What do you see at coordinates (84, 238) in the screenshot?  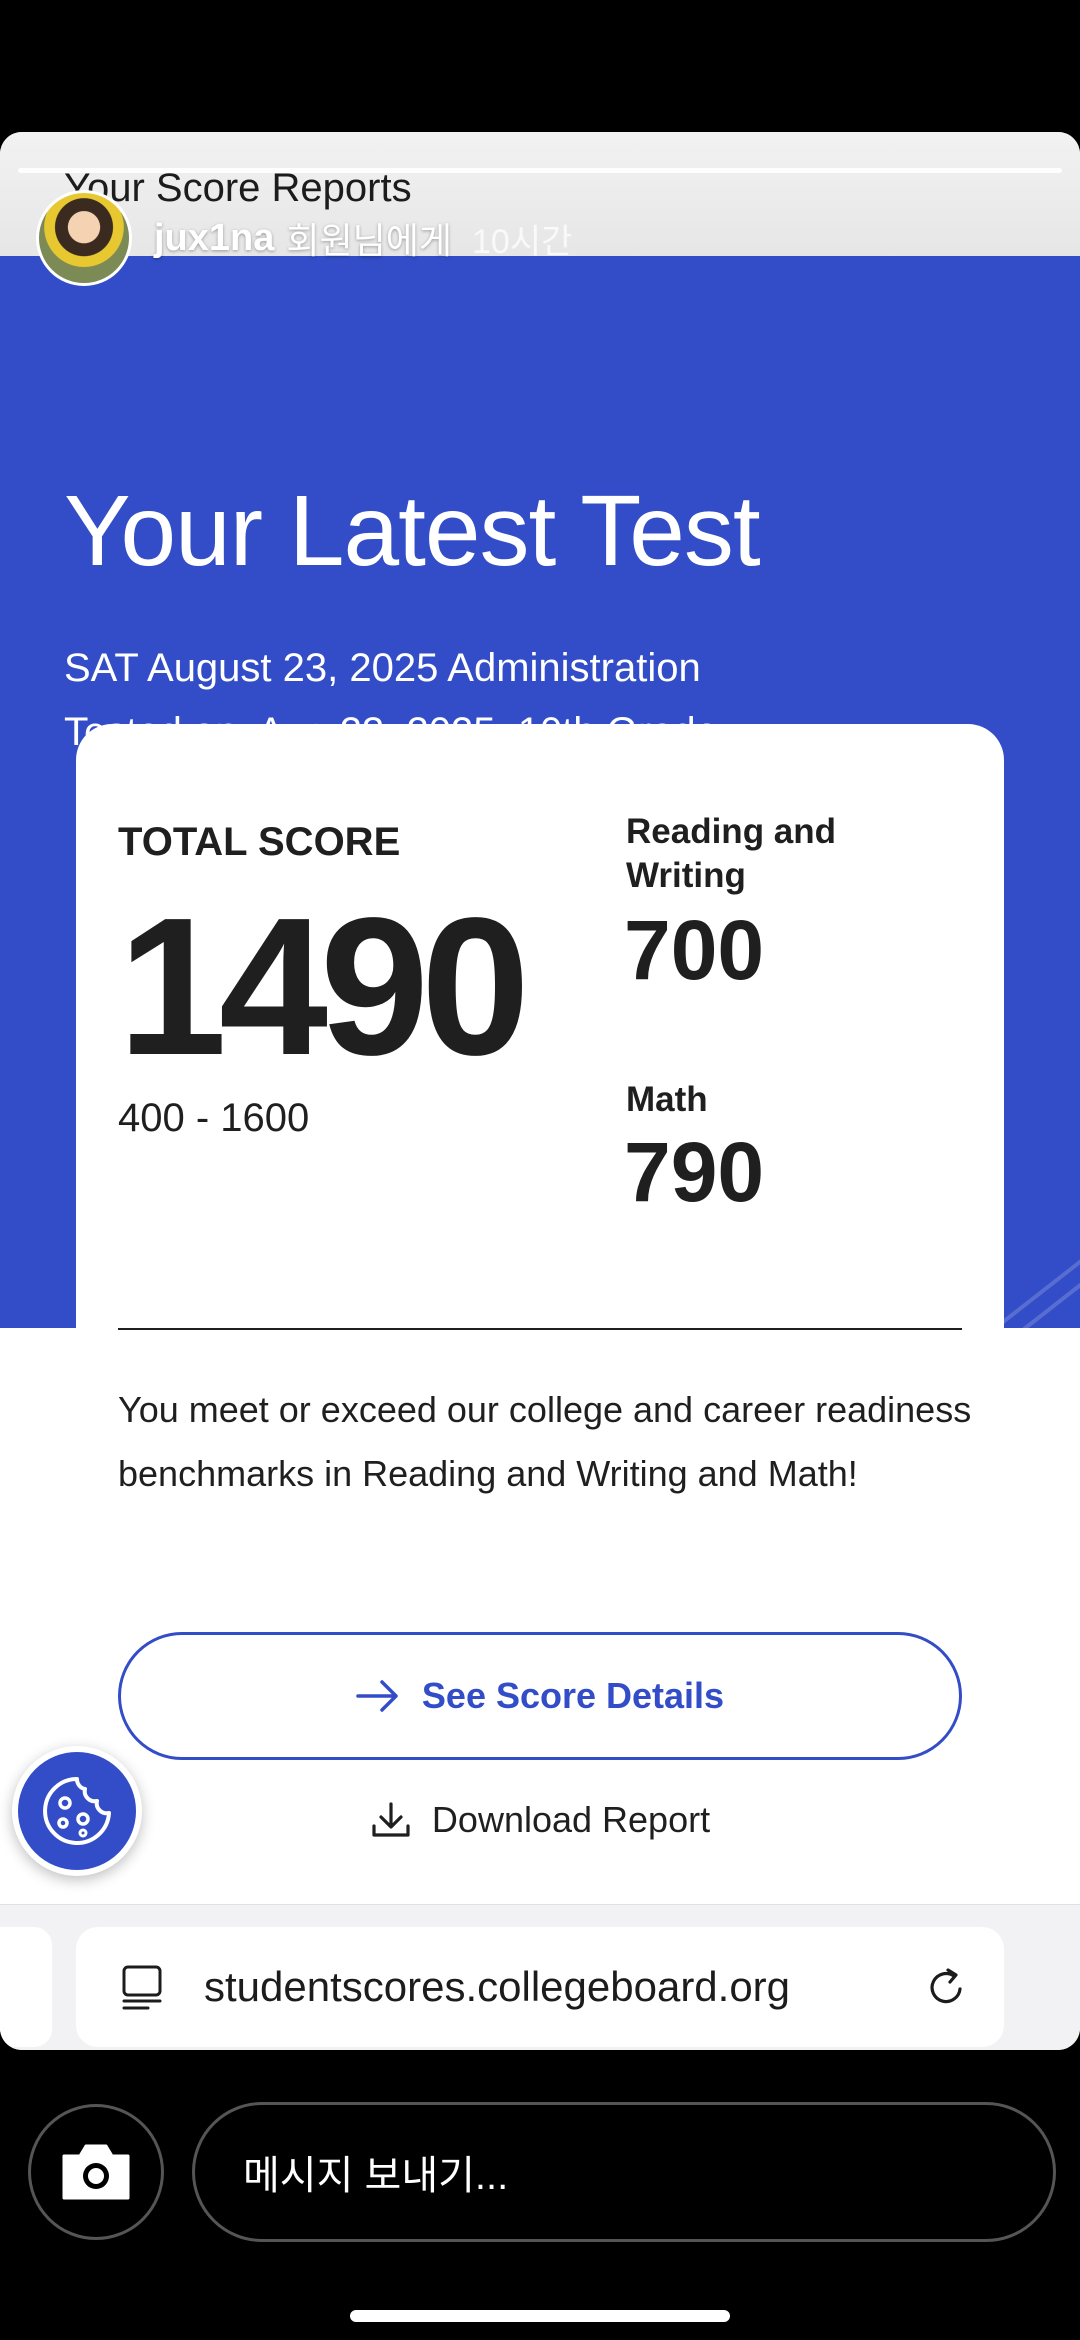 I see `author-avatar` at bounding box center [84, 238].